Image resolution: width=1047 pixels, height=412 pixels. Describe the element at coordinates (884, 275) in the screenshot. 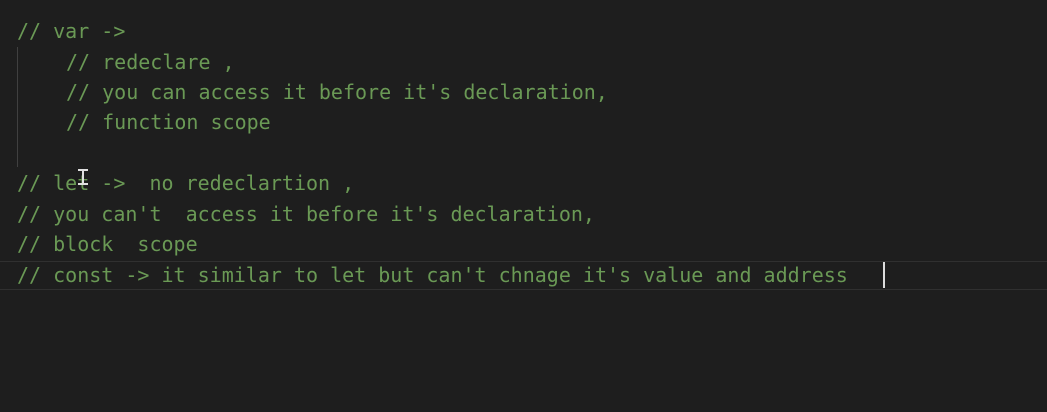

I see `text-caret` at that location.